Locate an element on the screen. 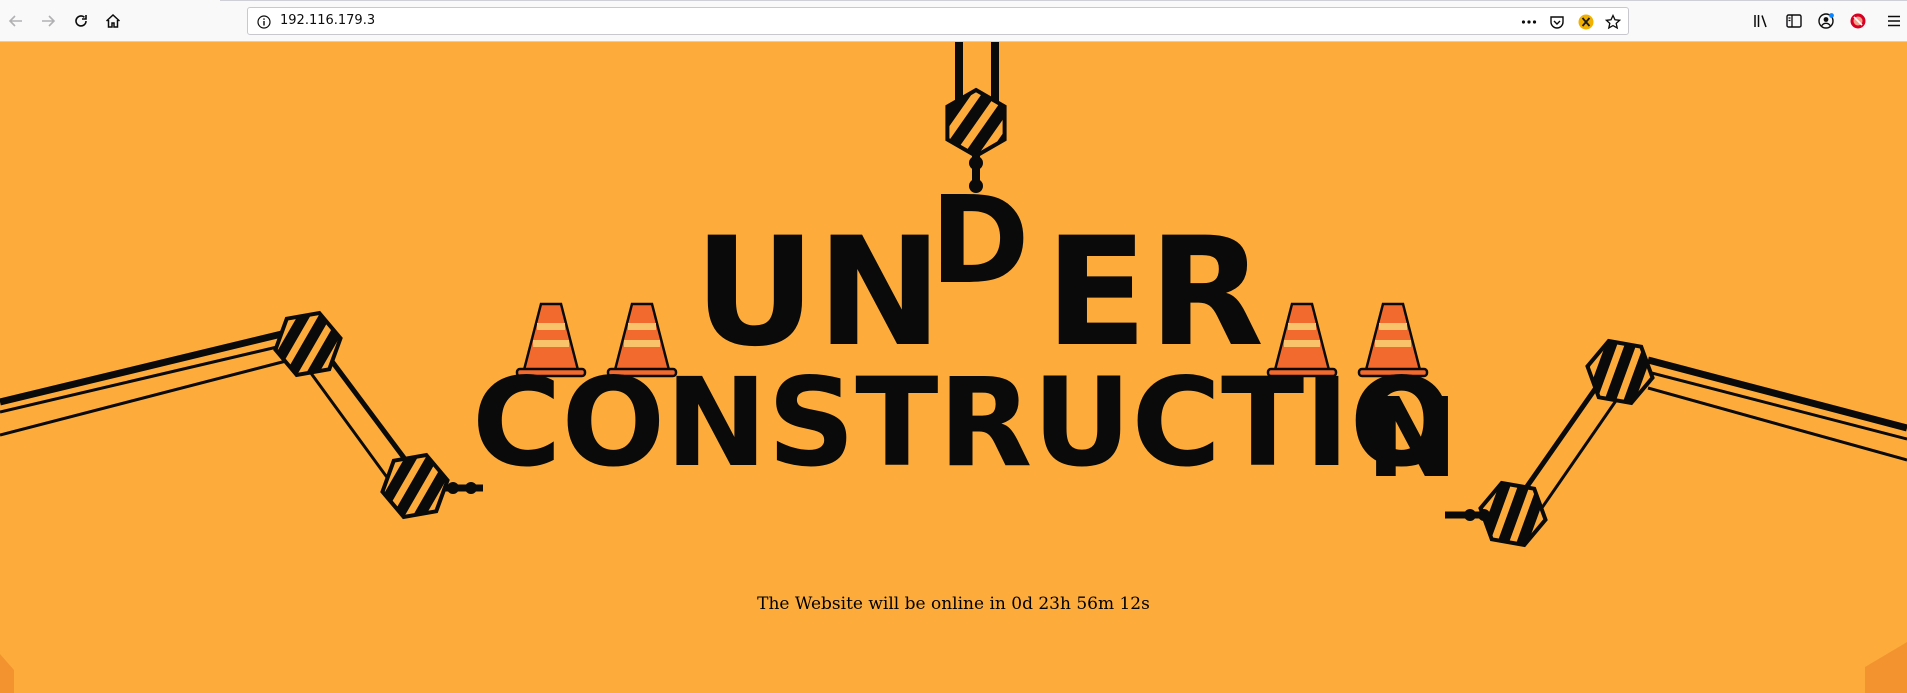 The image size is (1907, 693). account-button is located at coordinates (1826, 21).